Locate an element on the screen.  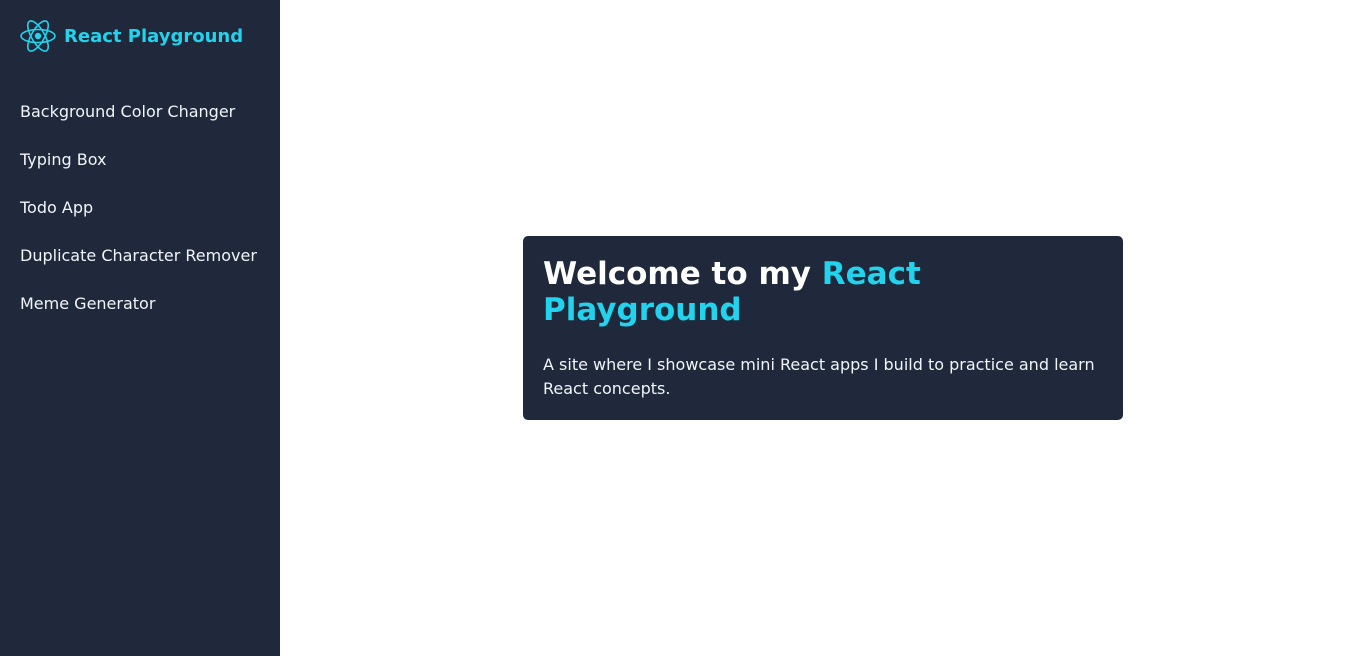
welcome-heading: Welcome to my React Playground is located at coordinates (743, 292).